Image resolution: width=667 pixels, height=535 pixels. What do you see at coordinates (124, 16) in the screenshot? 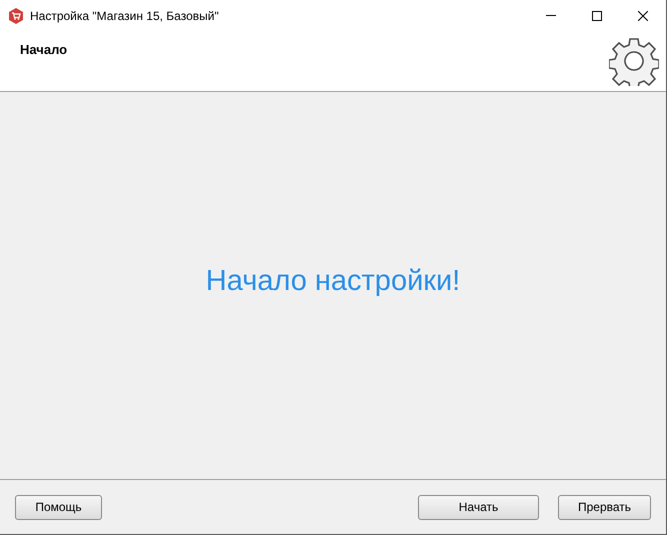
I see `window-title: Настройка "Магазин 15, Базовый"` at bounding box center [124, 16].